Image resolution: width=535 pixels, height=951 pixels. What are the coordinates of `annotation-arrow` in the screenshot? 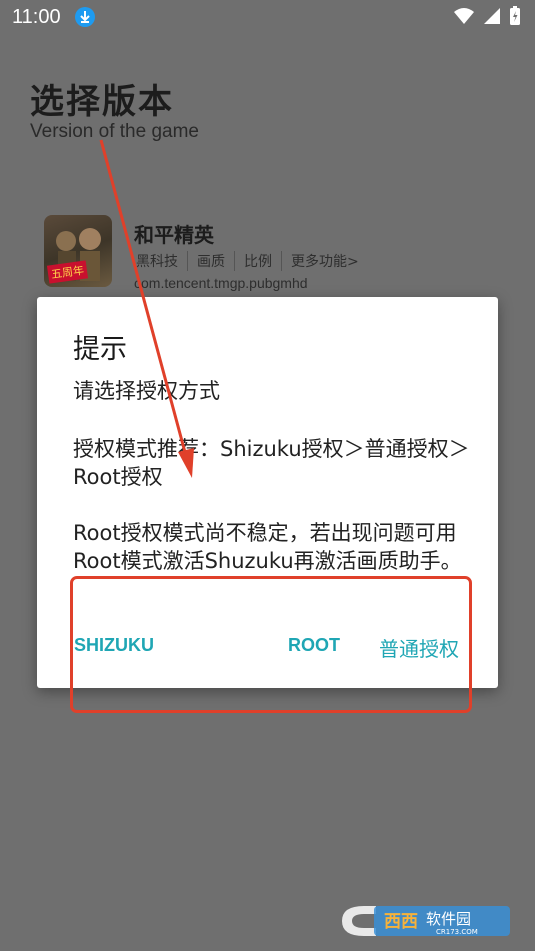 It's located at (146, 308).